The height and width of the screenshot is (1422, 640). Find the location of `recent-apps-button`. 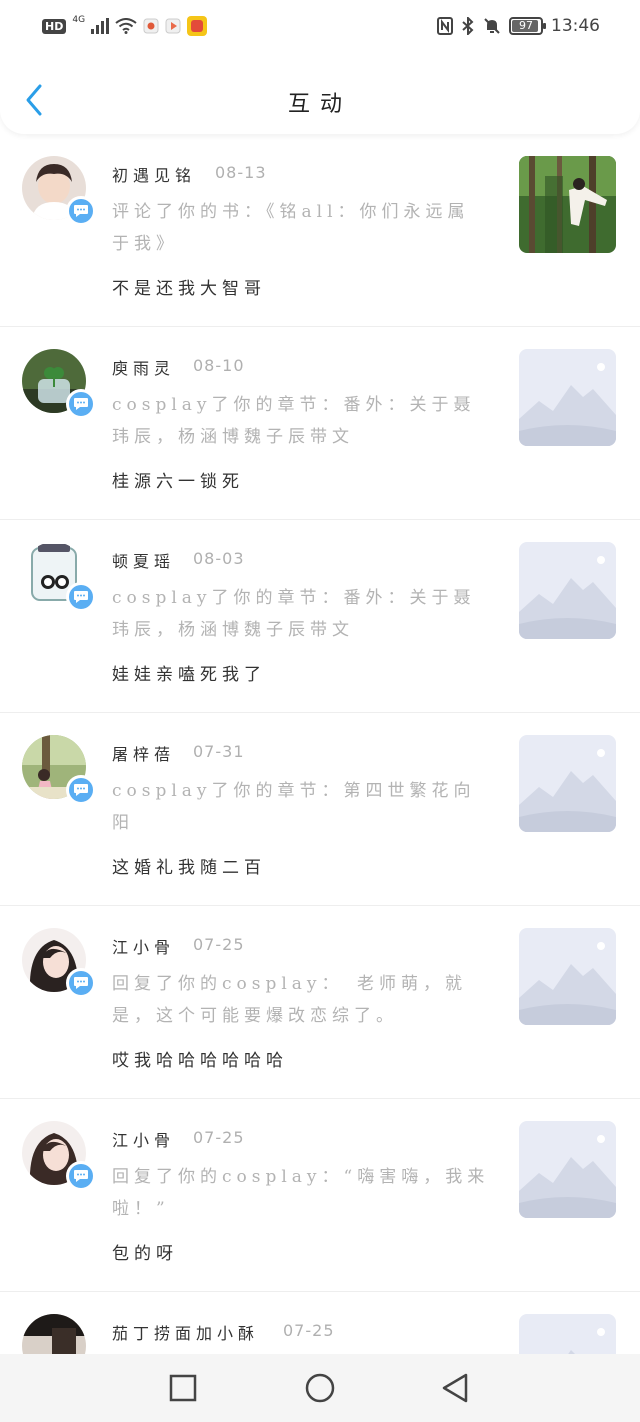

recent-apps-button is located at coordinates (183, 1388).